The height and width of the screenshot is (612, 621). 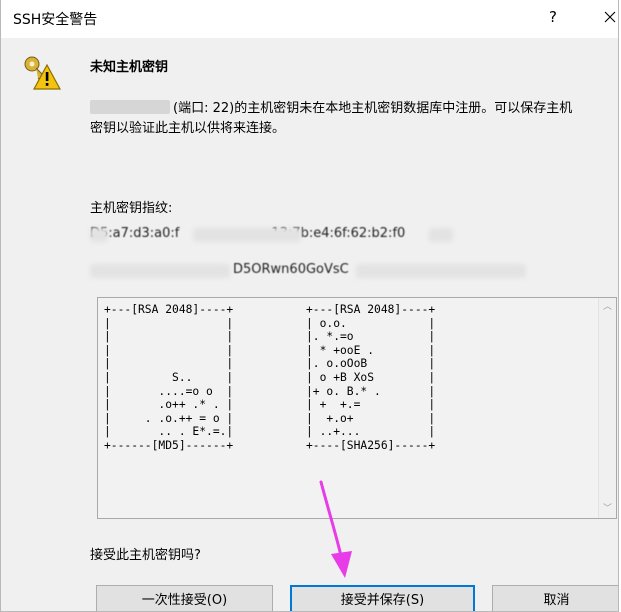 I want to click on accept-question: 接受此主机密钥吗?, so click(x=145, y=555).